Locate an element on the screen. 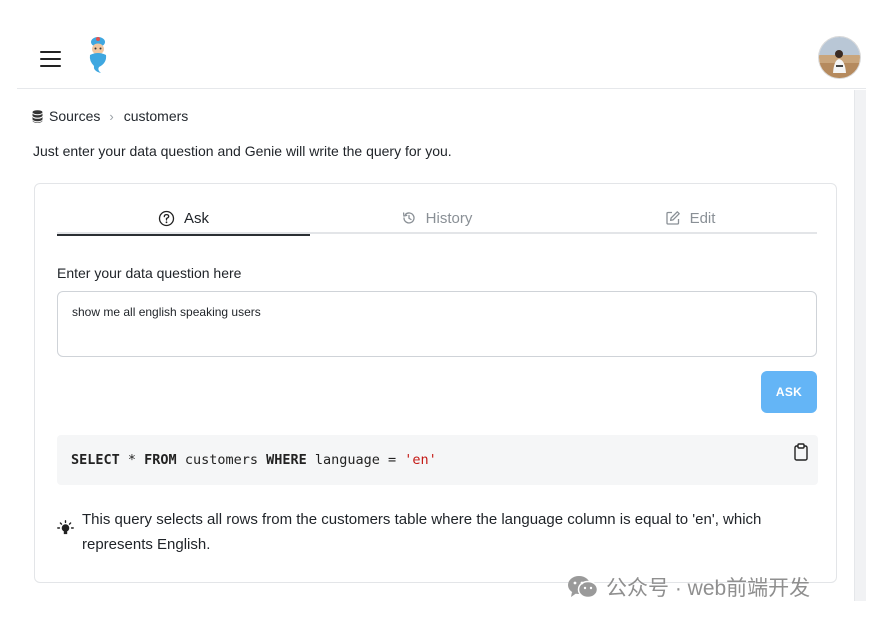  tab-ask-label: Ask is located at coordinates (196, 218).